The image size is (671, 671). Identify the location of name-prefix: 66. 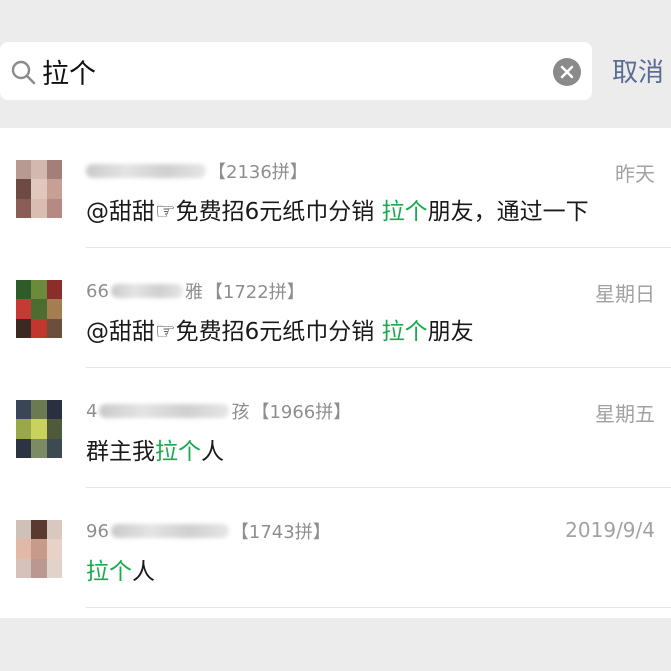
(97, 291).